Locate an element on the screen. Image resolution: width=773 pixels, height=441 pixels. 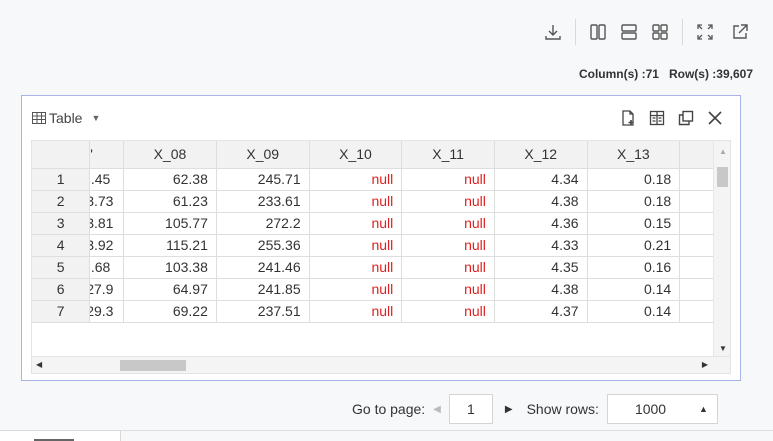
table-cell: 4.33 is located at coordinates (541, 245).